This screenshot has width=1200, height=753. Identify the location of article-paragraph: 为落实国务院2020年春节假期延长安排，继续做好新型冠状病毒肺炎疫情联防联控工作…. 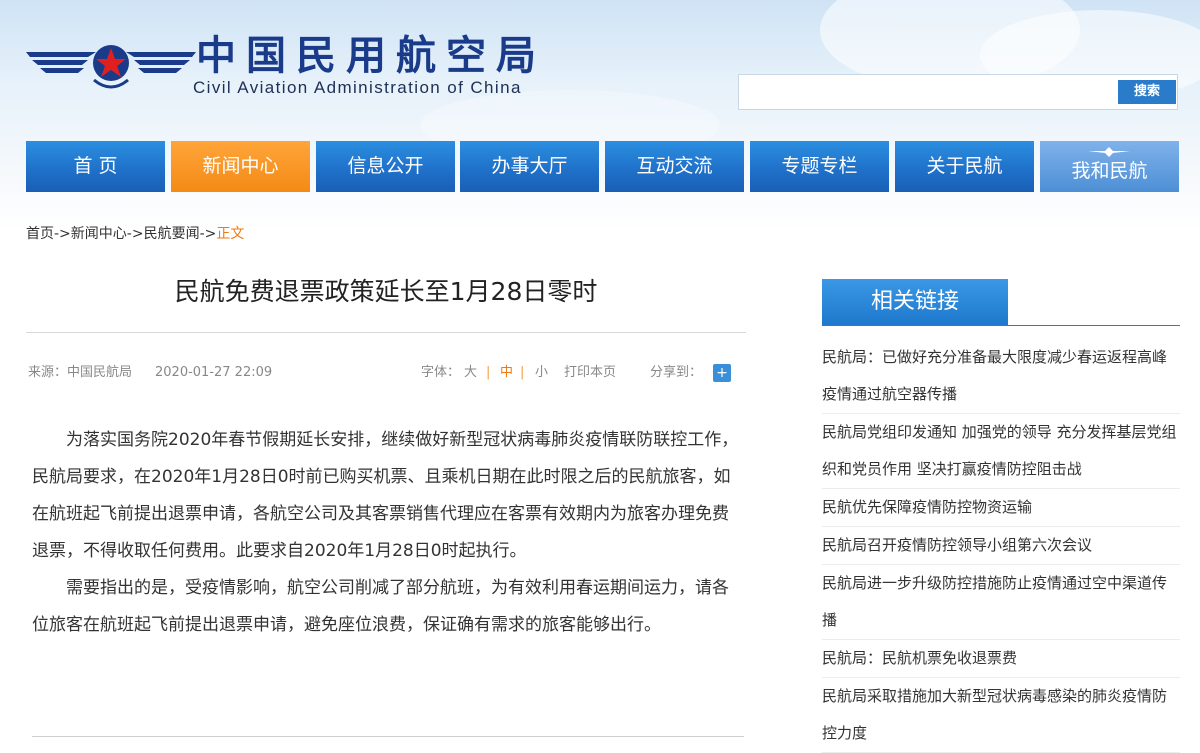
(385, 495).